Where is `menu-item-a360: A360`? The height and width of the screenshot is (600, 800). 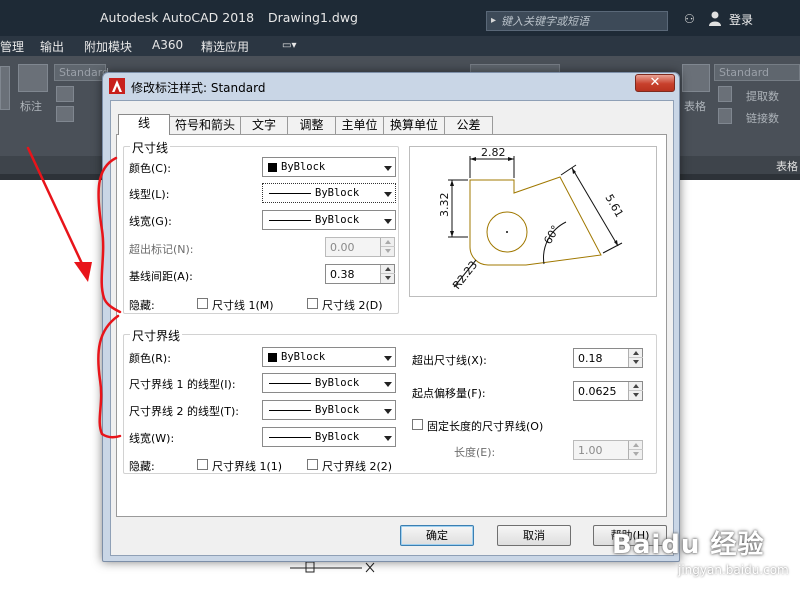 menu-item-a360: A360 is located at coordinates (167, 45).